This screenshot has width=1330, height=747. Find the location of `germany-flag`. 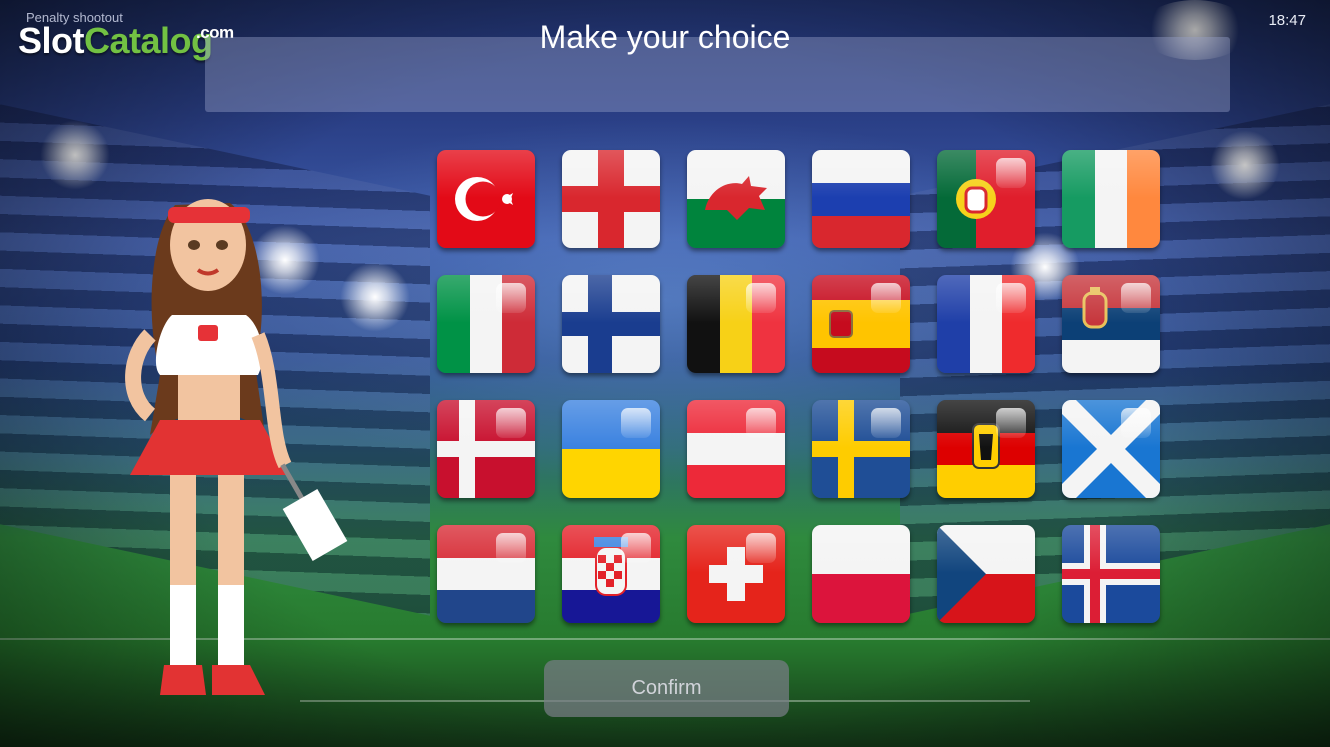

germany-flag is located at coordinates (986, 449).